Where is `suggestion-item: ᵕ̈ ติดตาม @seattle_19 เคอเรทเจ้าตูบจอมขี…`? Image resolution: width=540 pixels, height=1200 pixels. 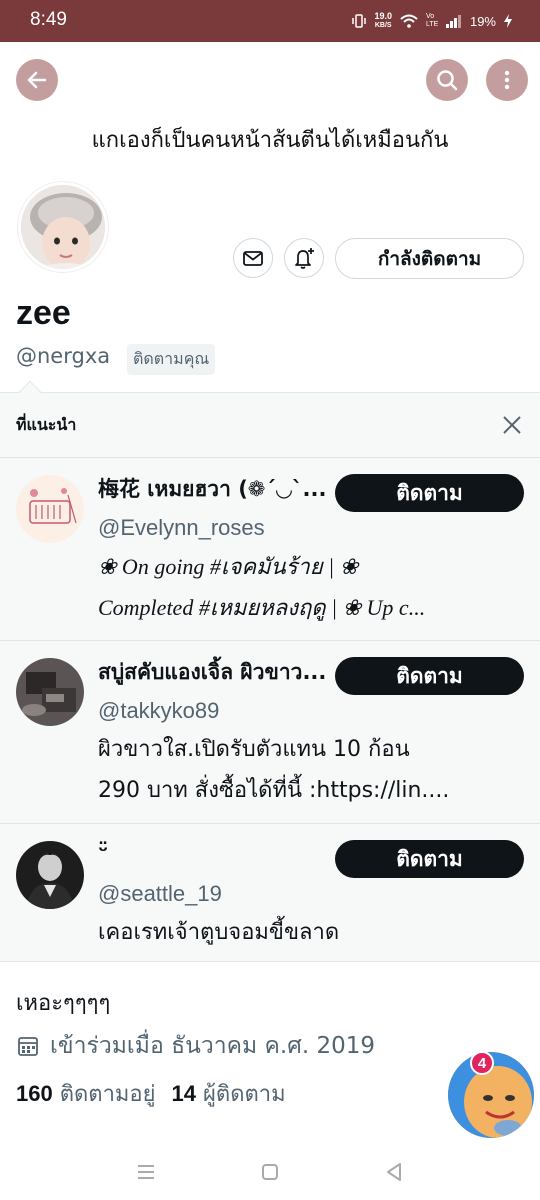
suggestion-item: ᵕ̈ ติดตาม @seattle_19 เคอเรทเจ้าตูบจอมขี… is located at coordinates (270, 893).